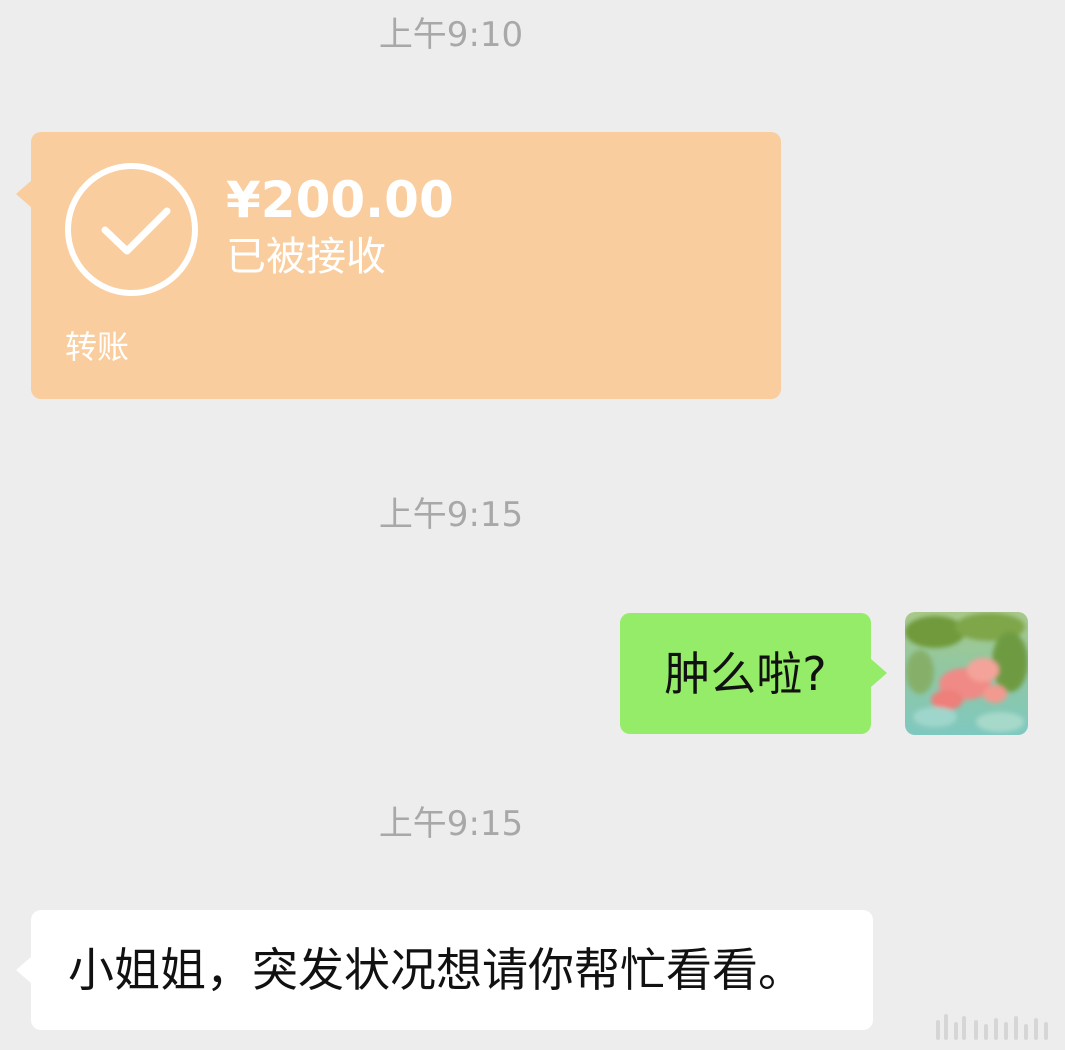  Describe the element at coordinates (340, 200) in the screenshot. I see `transfer-amount: ¥200.00` at that location.